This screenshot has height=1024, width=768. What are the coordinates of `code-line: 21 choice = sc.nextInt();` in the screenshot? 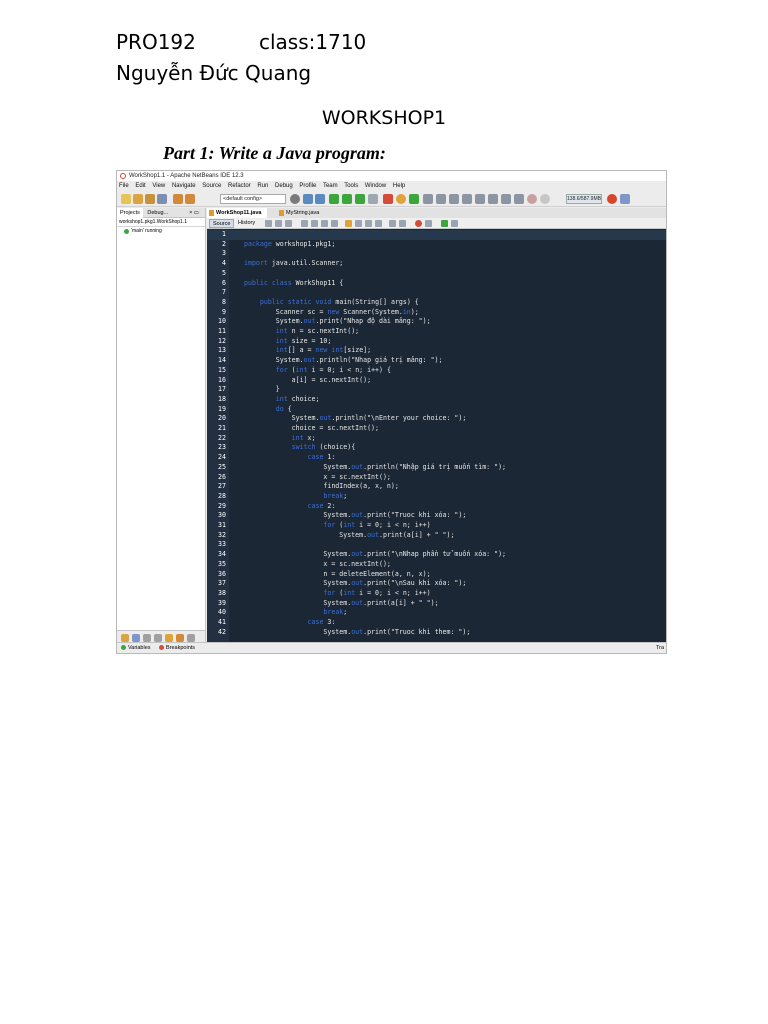 It's located at (436, 429).